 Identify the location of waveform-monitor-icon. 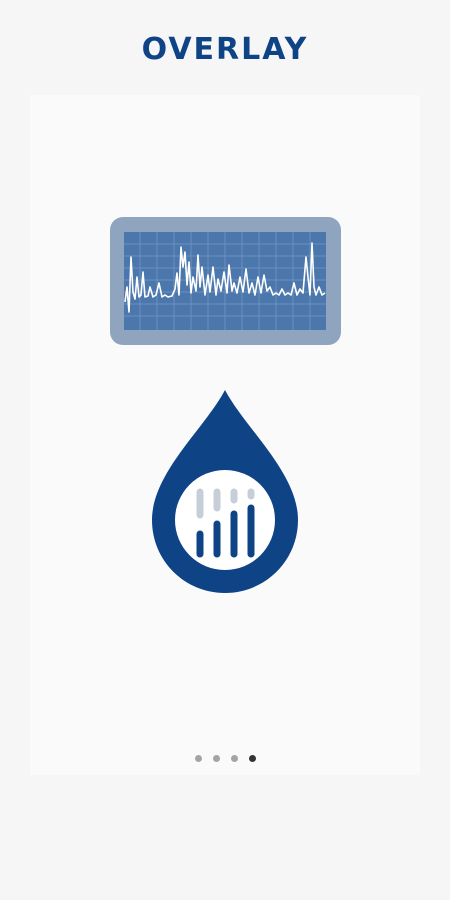
(225, 281).